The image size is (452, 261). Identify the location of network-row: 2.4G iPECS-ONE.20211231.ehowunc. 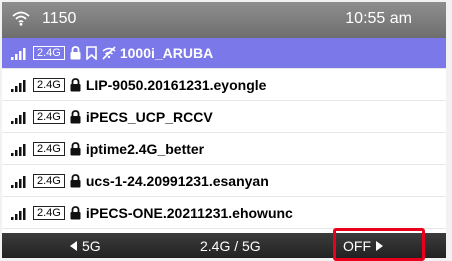
(224, 213).